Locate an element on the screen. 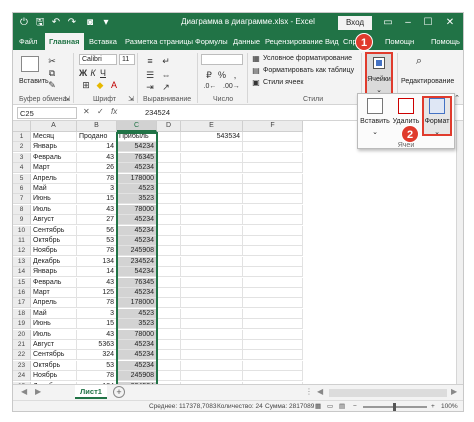 This screenshot has height=422, width=474. table-cell-month: Ноябрь is located at coordinates (54, 251).